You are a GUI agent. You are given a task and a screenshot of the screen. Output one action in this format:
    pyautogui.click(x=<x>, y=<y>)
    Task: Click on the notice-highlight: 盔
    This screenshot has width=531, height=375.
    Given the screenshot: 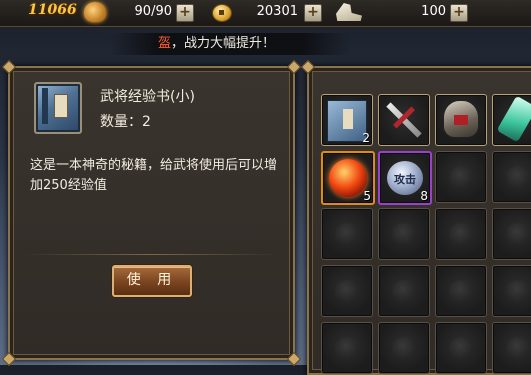 What is the action you would take?
    pyautogui.click(x=165, y=43)
    